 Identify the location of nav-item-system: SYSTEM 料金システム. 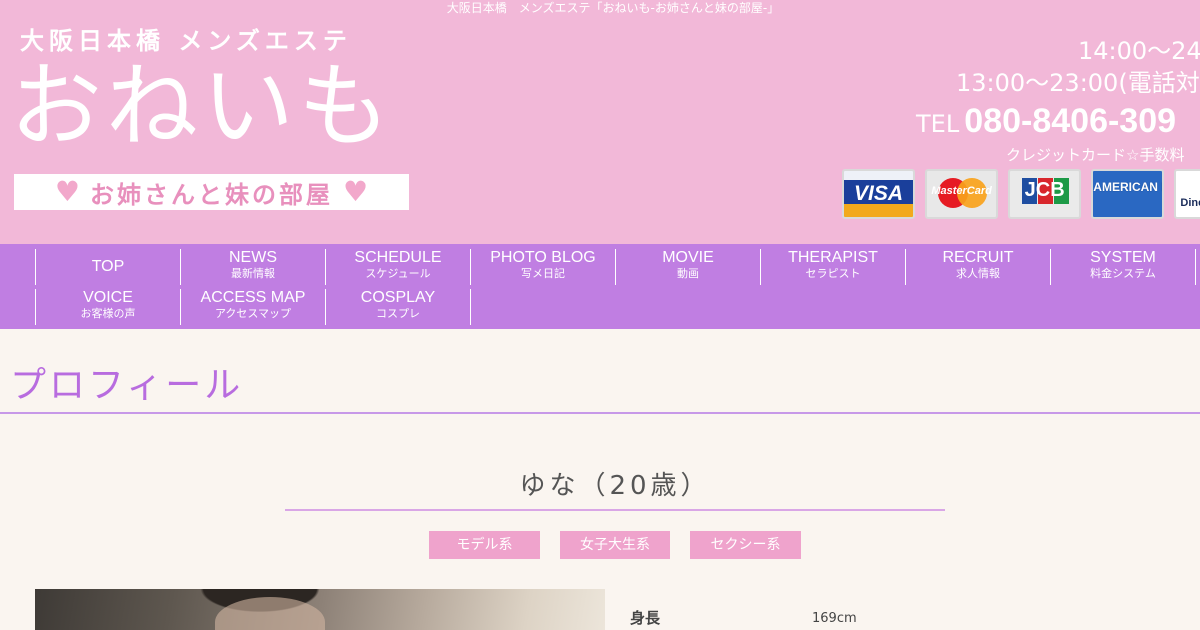
(1122, 267).